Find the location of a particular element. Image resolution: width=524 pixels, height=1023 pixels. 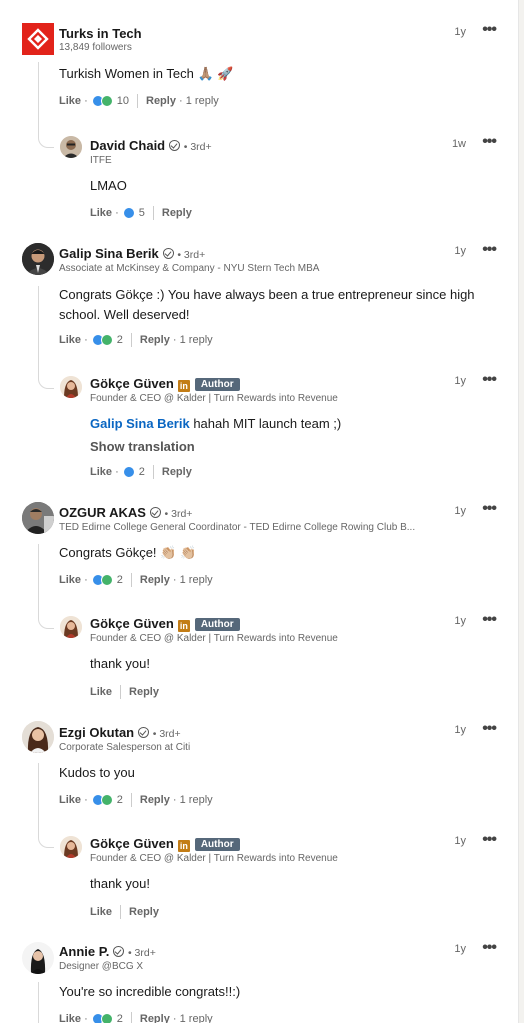

comment-author-name: Galip Sina Berik • 3rd+ is located at coordinates (132, 253).